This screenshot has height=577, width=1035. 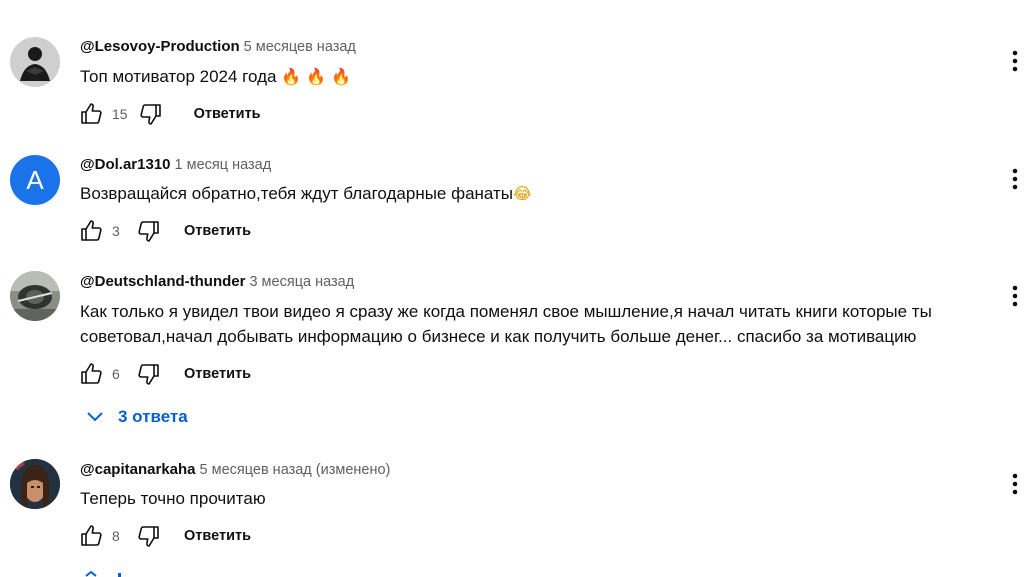 What do you see at coordinates (116, 536) in the screenshot?
I see `like-count: 8` at bounding box center [116, 536].